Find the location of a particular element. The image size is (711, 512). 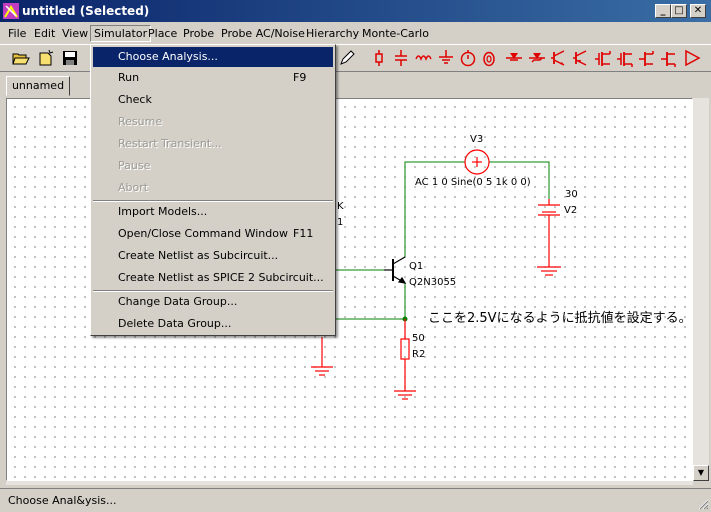

title-bar: untitled (Selected) _ □ ✕ is located at coordinates (355, 11).